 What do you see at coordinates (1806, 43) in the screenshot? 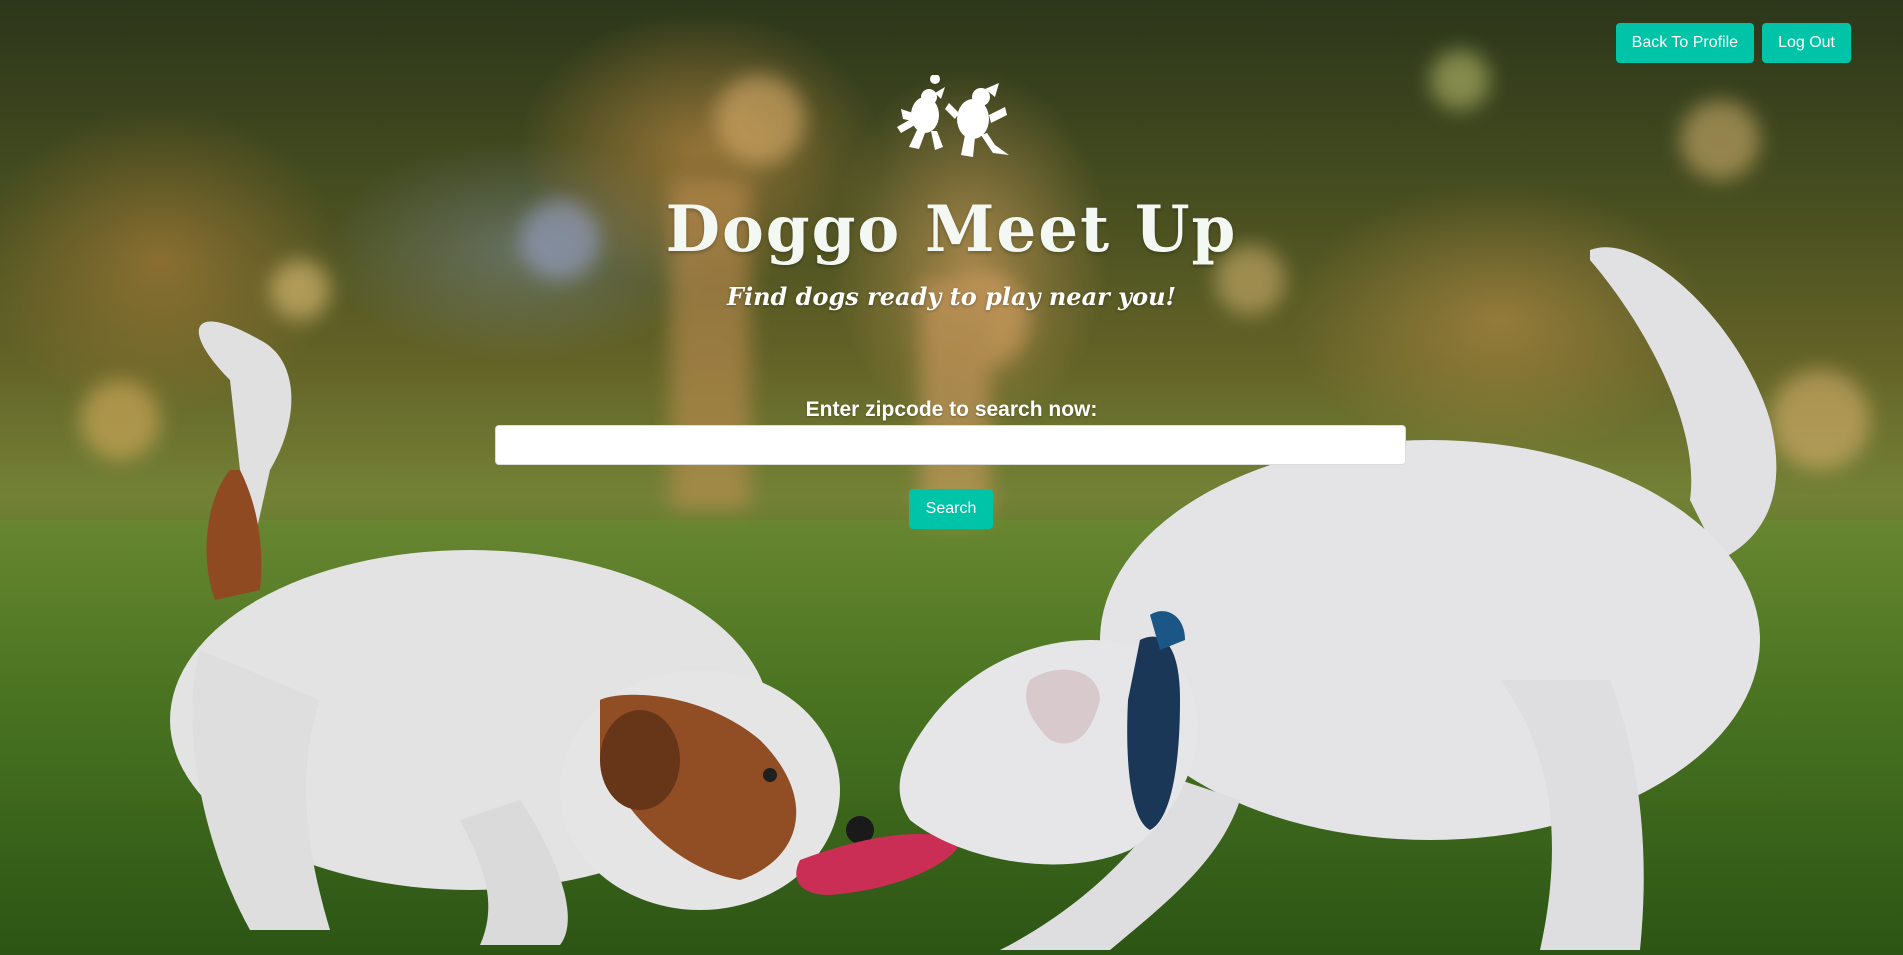
I see `log-out-button: Log Out` at bounding box center [1806, 43].